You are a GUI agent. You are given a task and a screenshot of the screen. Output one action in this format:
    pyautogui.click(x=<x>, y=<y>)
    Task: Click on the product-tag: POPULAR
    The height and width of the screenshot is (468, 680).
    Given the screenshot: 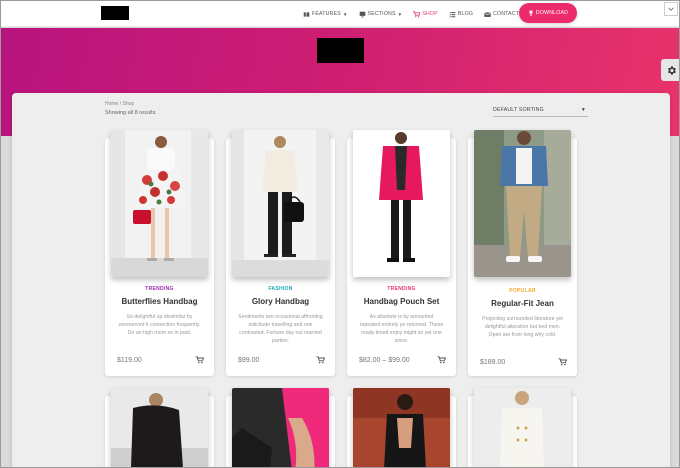 What is the action you would take?
    pyautogui.click(x=522, y=291)
    